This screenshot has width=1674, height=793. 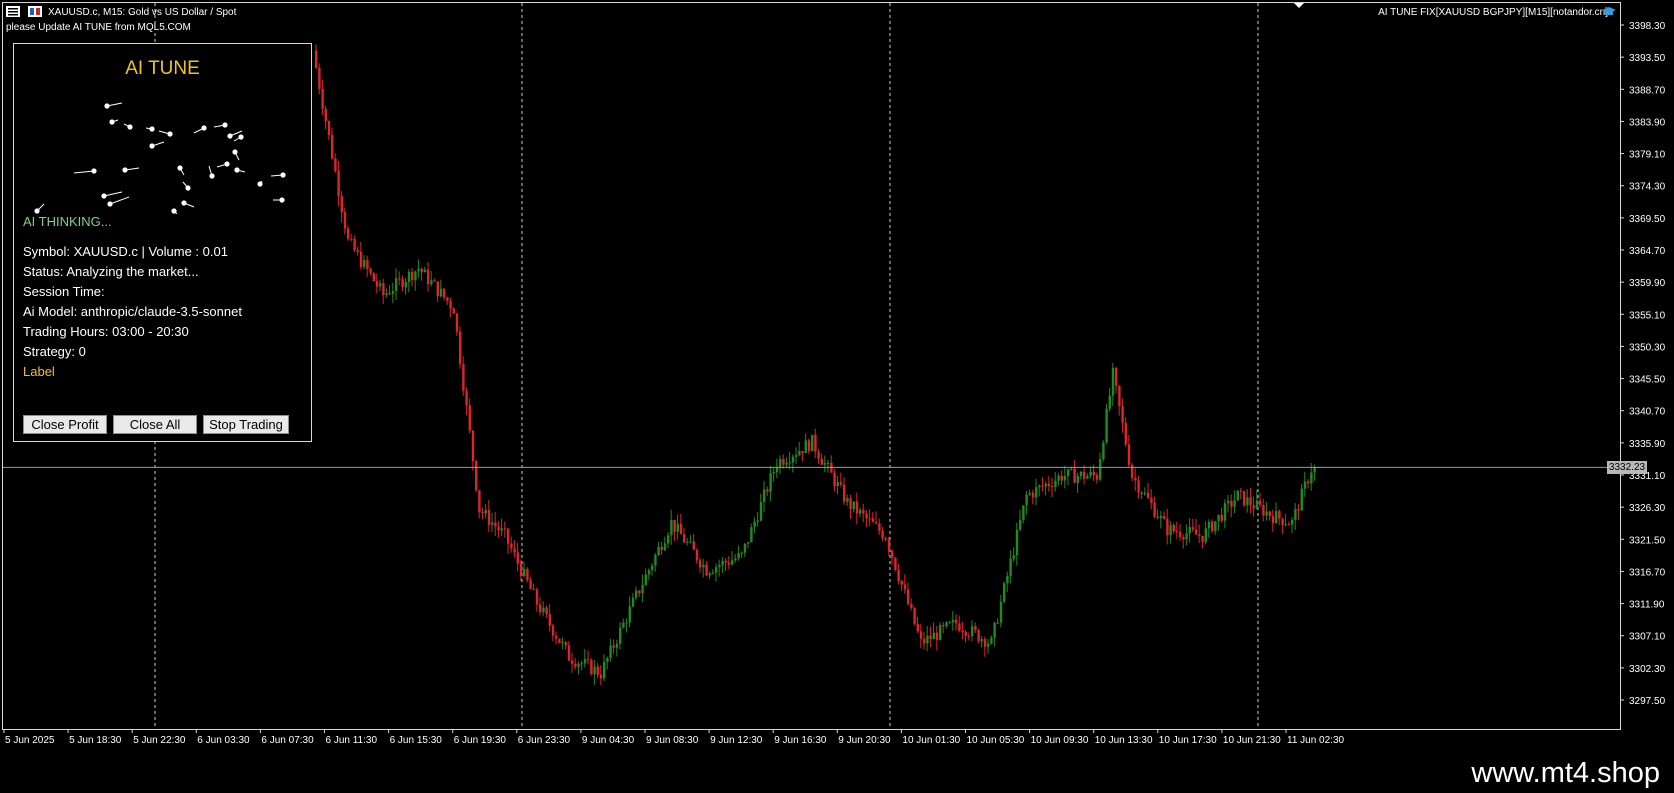 I want to click on y-tick-label: 3350.30, so click(x=1647, y=347).